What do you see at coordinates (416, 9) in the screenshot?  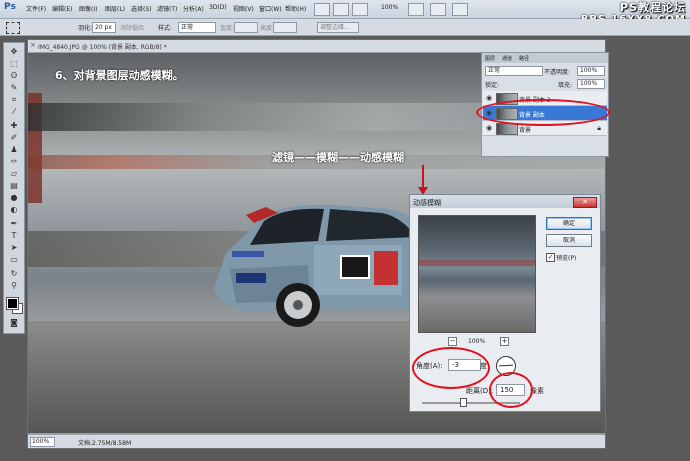 I see `hand-tool-button` at bounding box center [416, 9].